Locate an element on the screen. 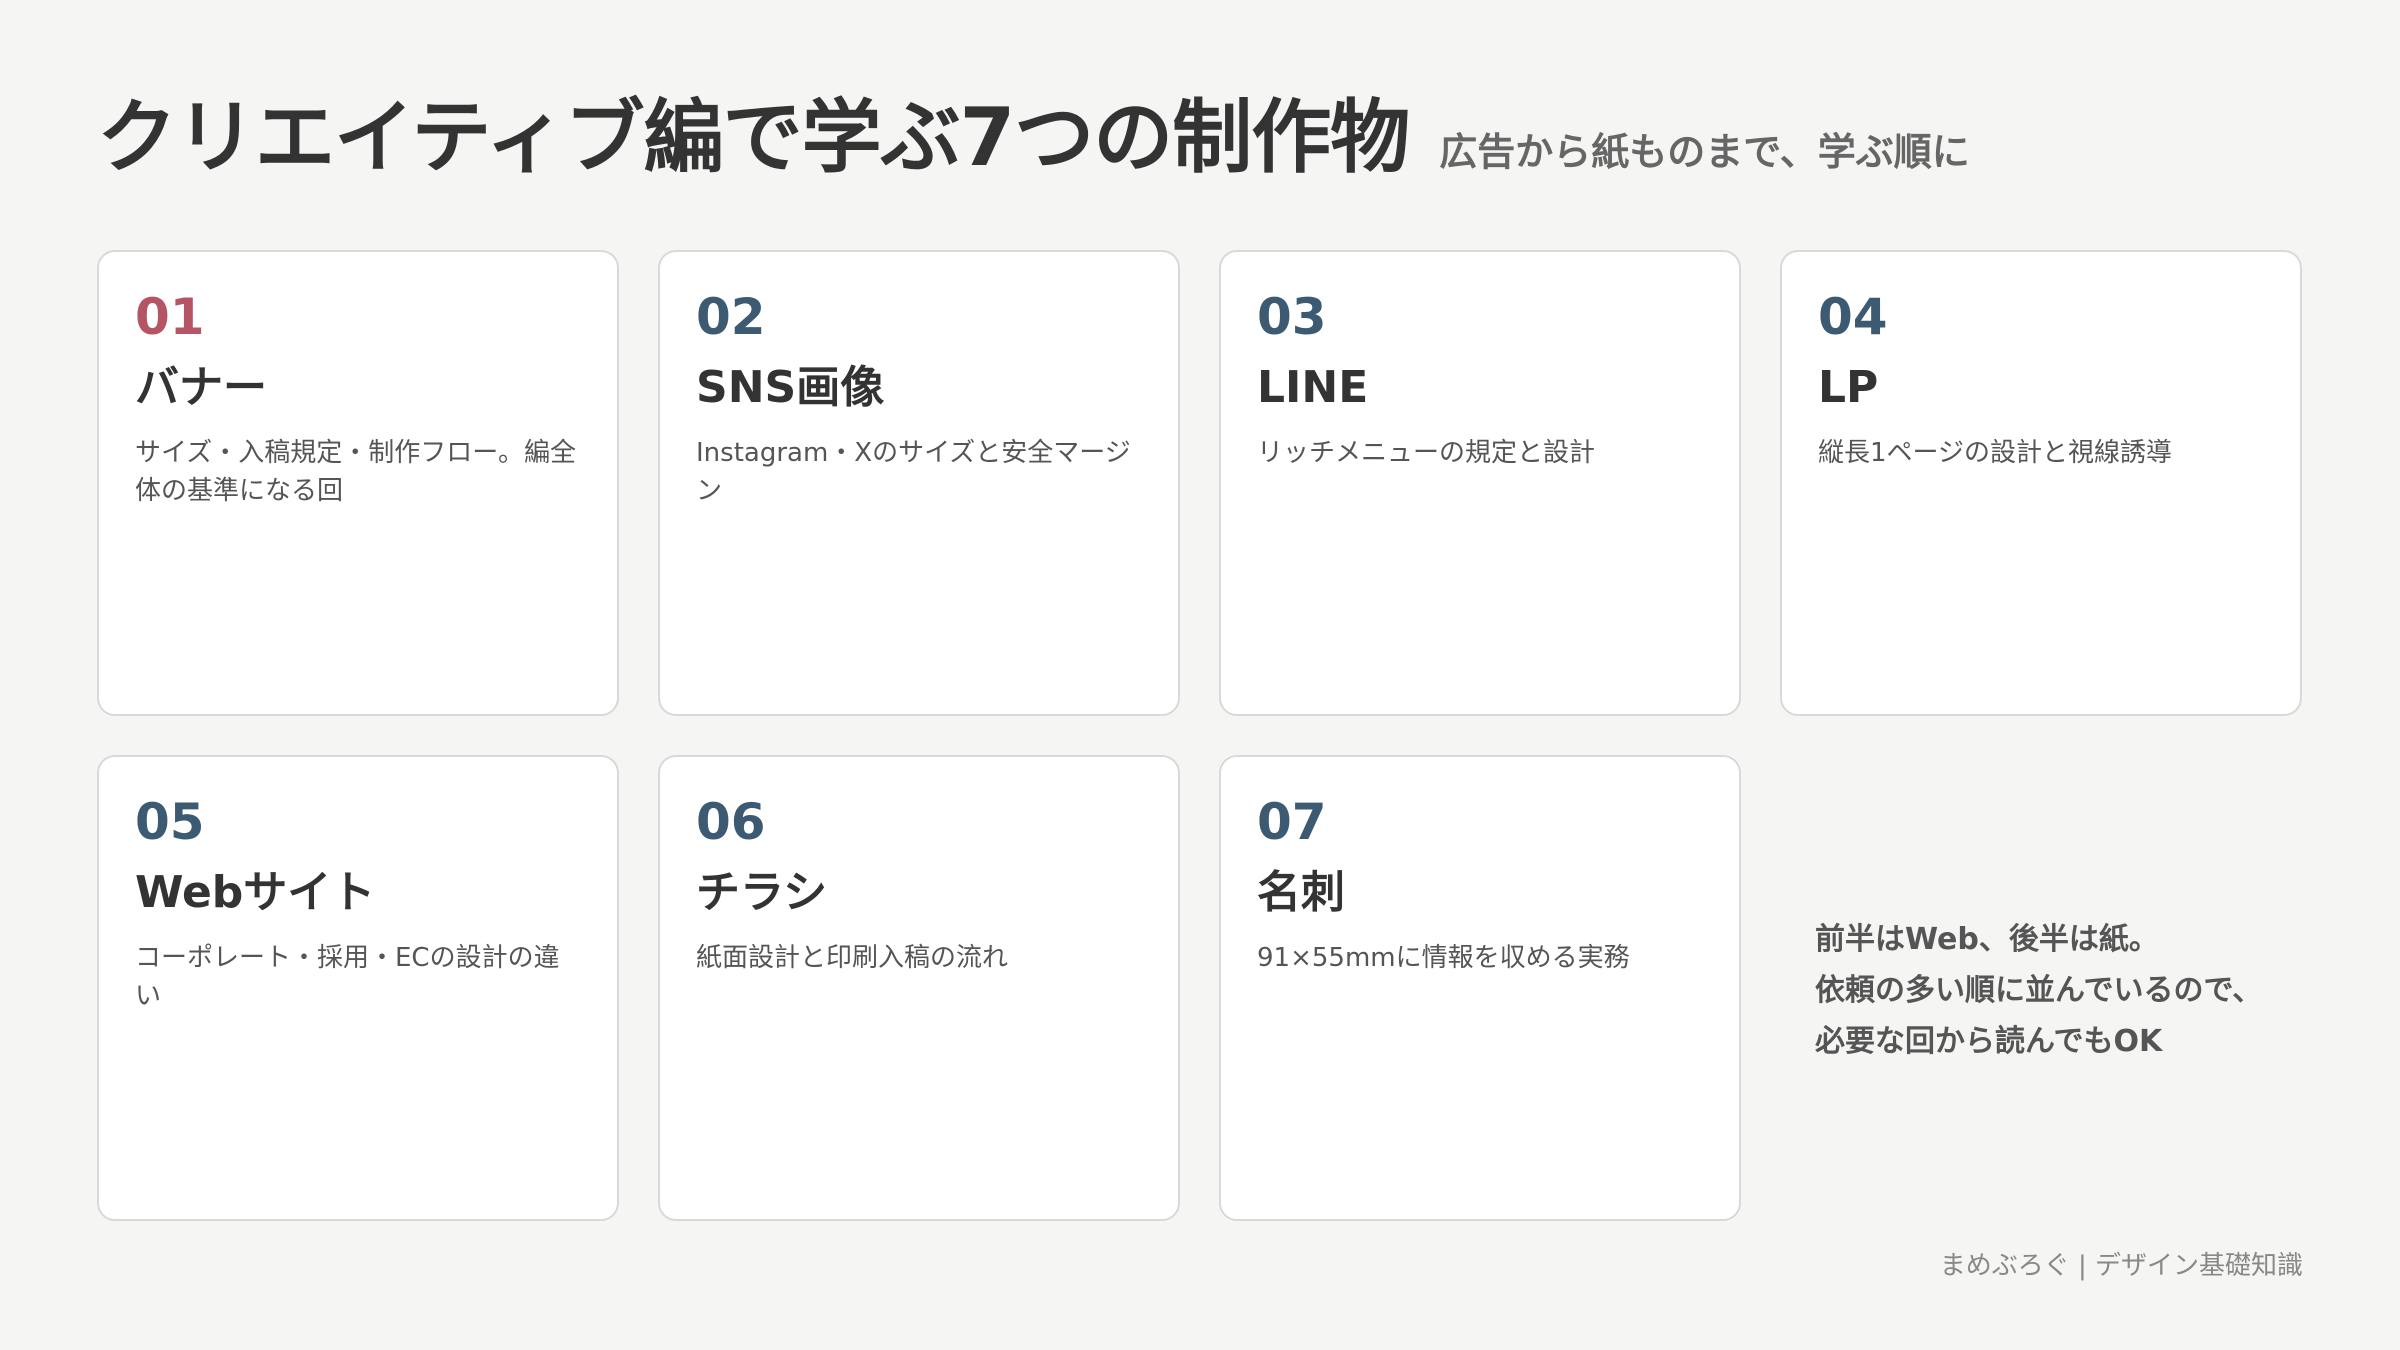 The height and width of the screenshot is (1350, 2400). card-title: バナー is located at coordinates (201, 387).